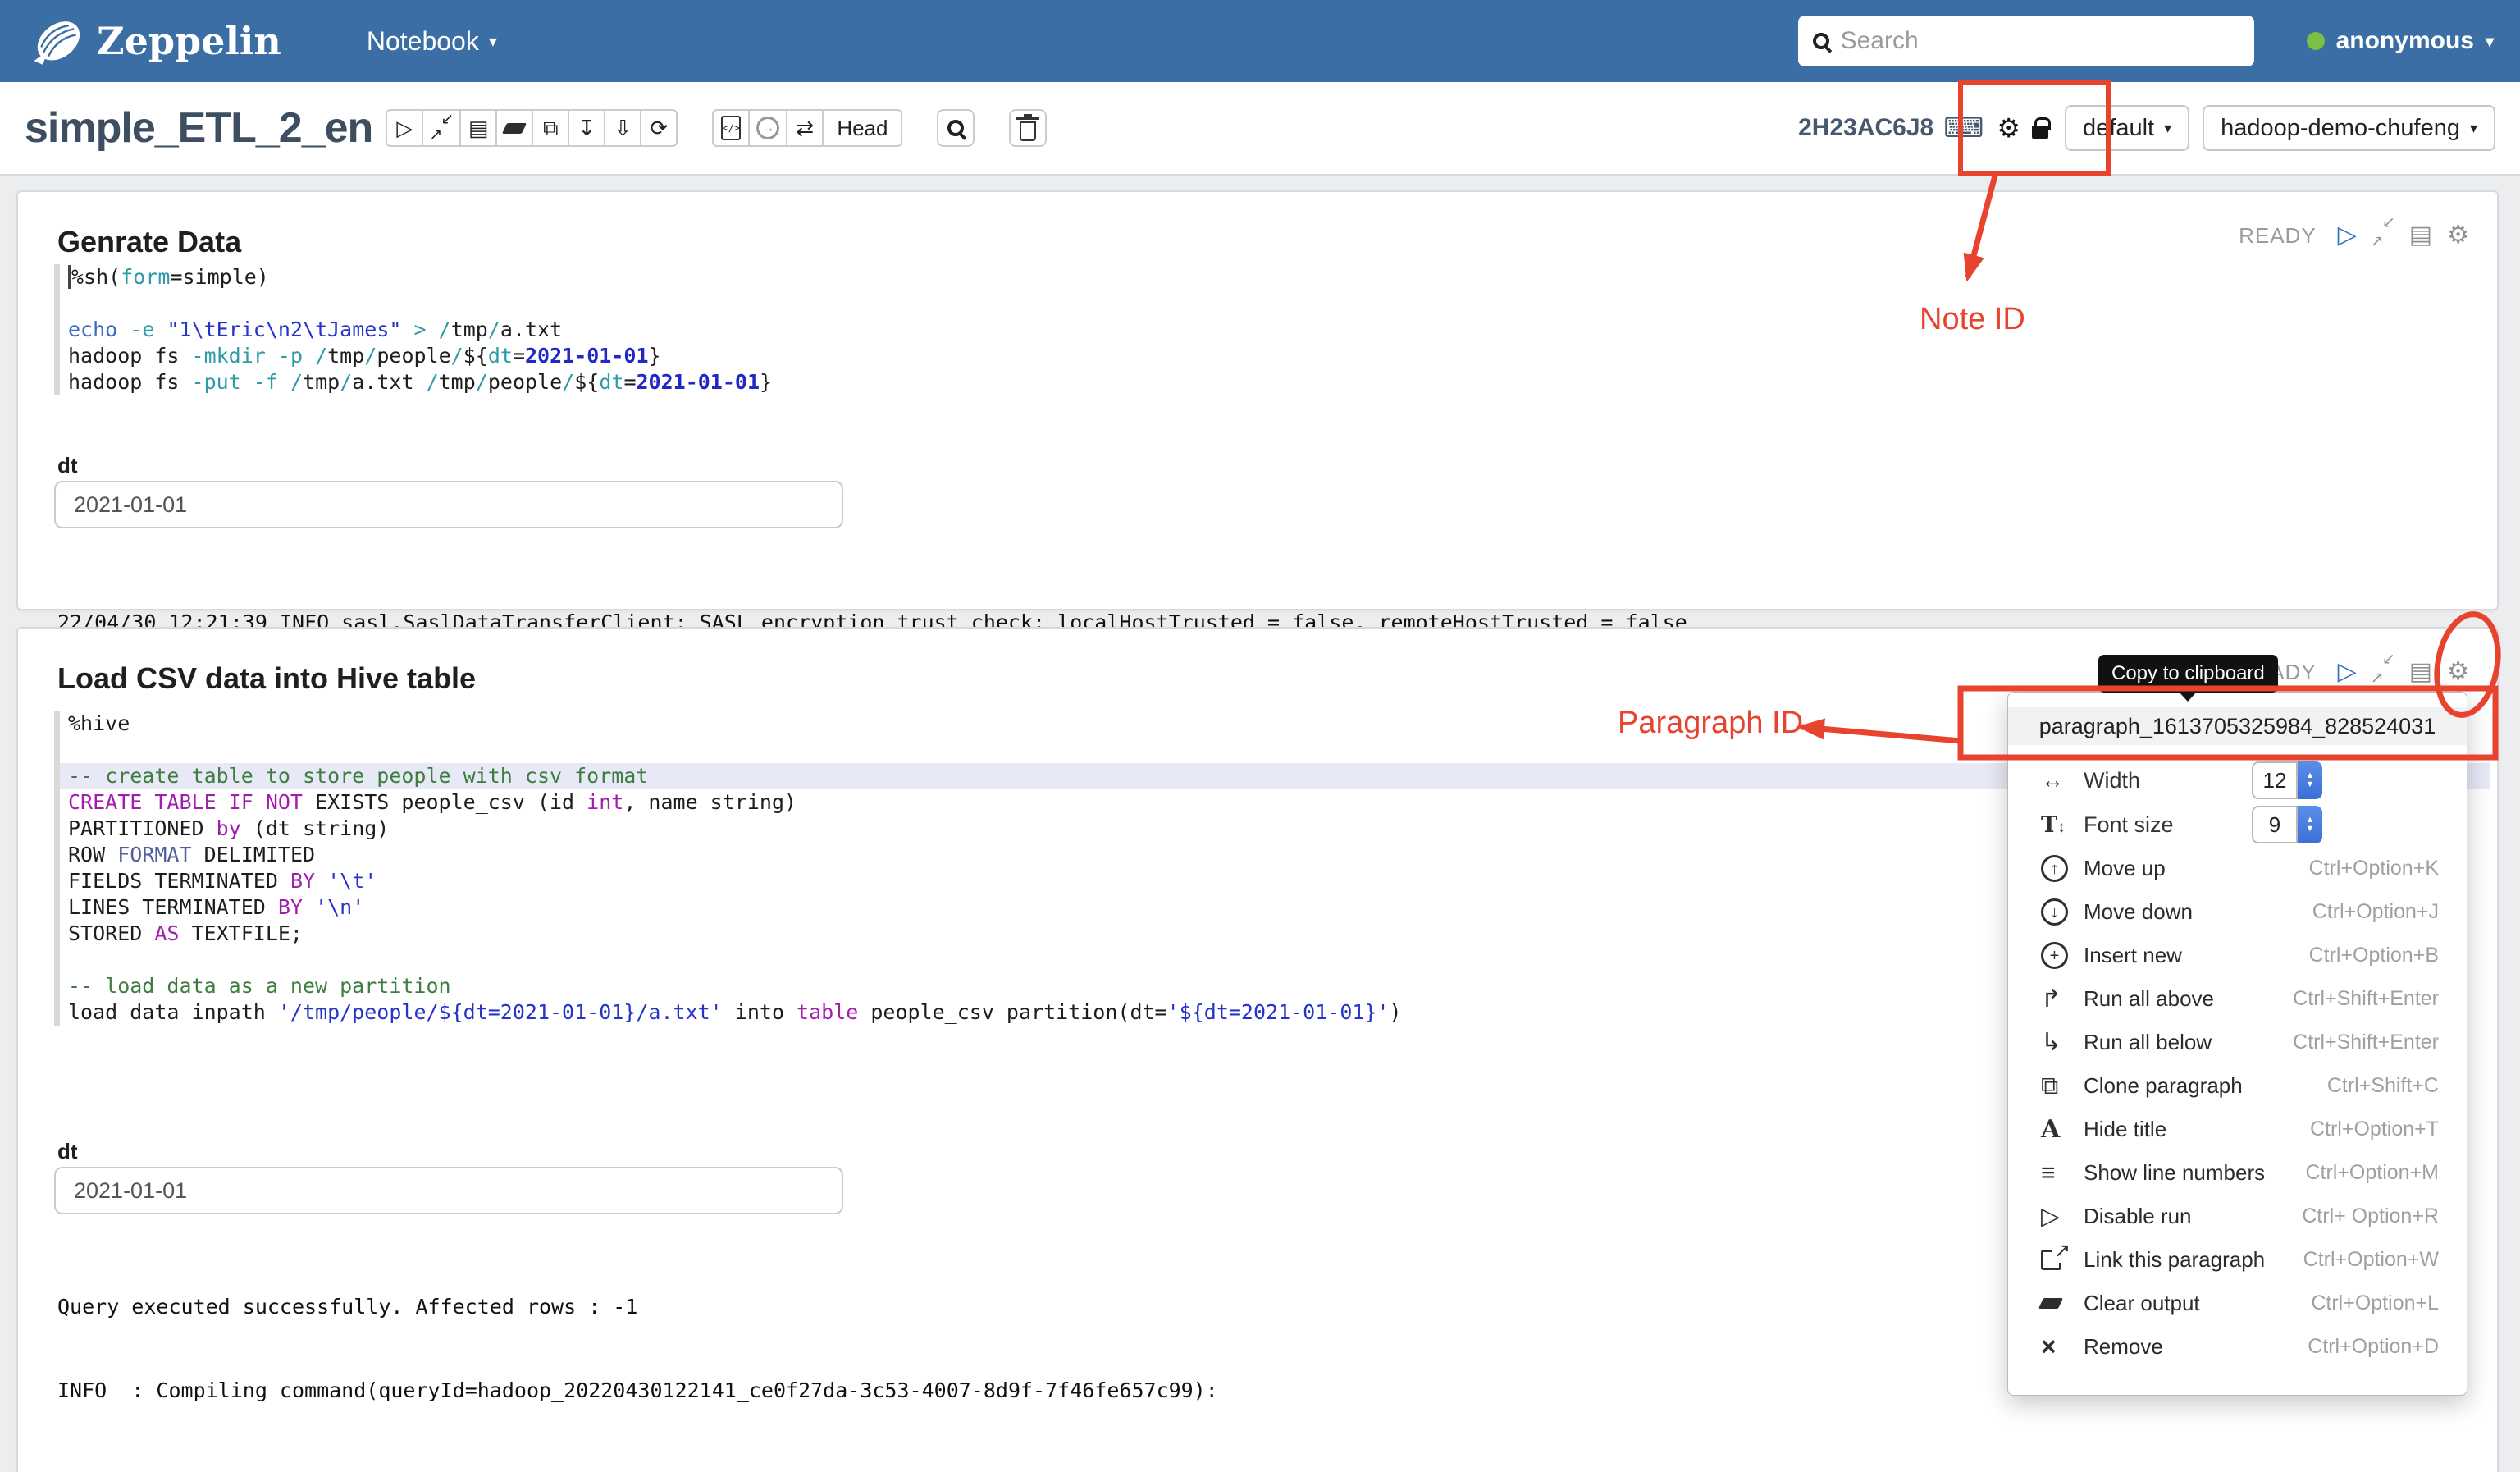 The height and width of the screenshot is (1472, 2520). What do you see at coordinates (2275, 824) in the screenshot?
I see `font-size-value: 9` at bounding box center [2275, 824].